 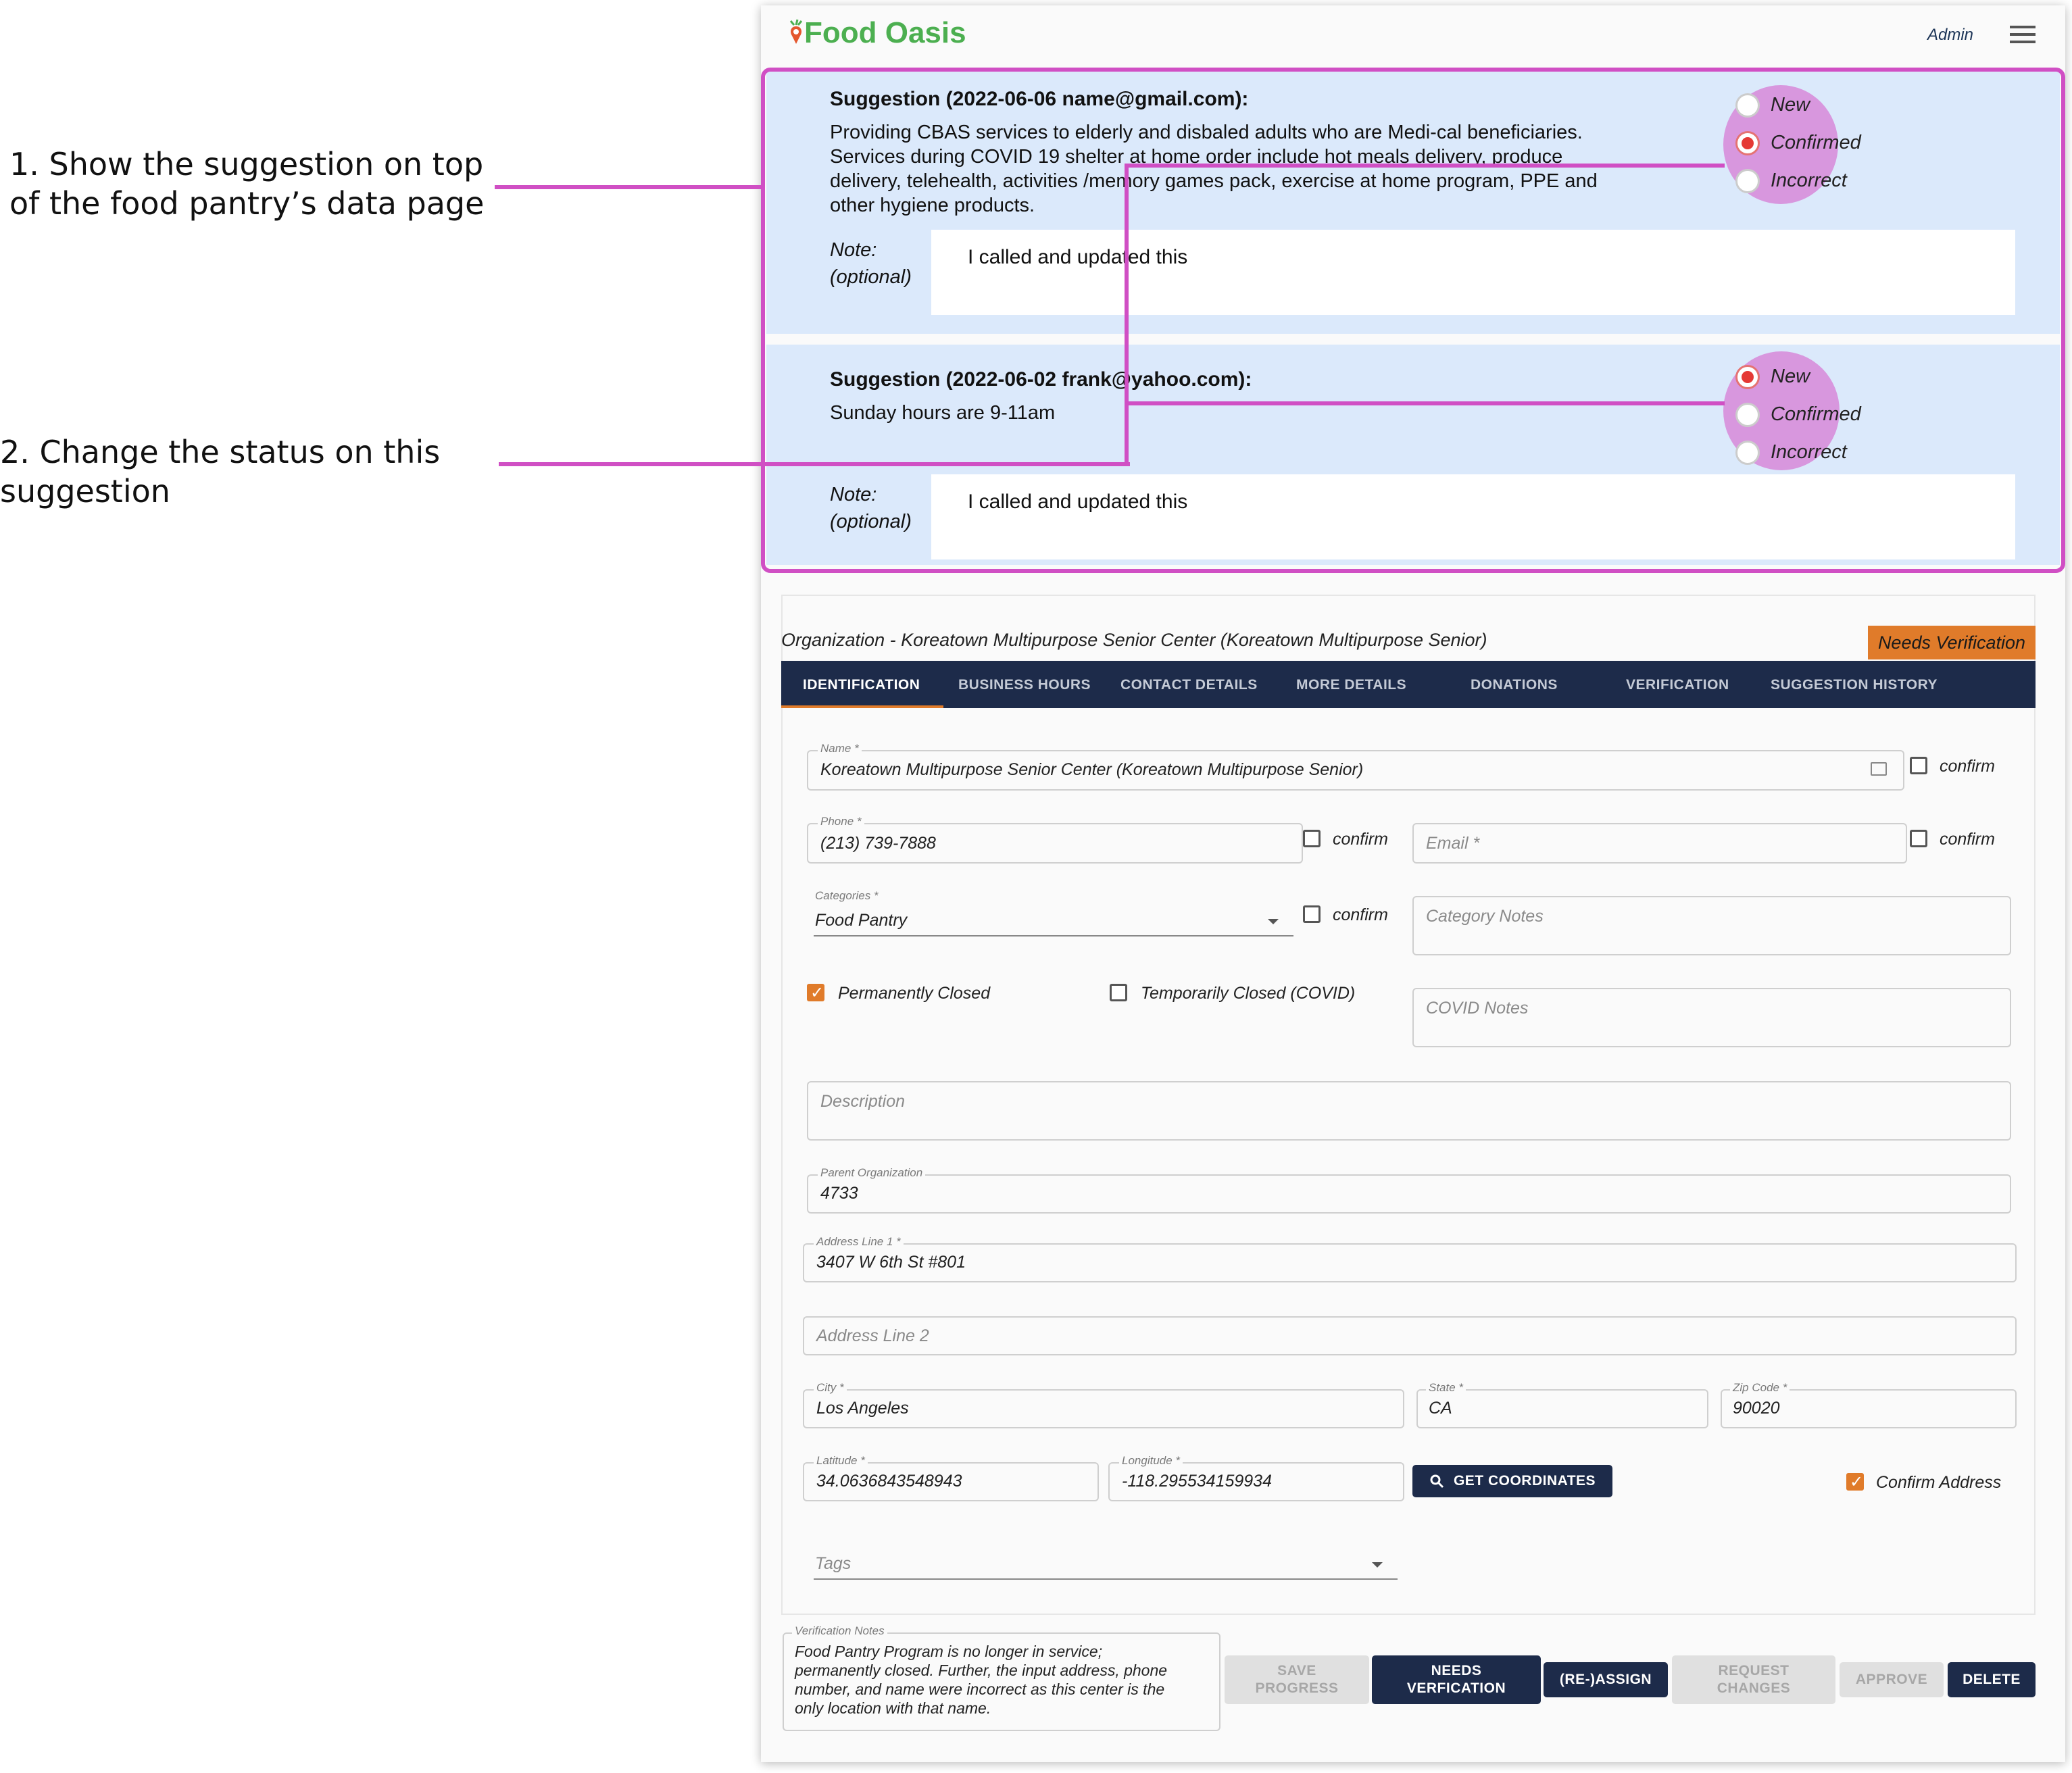 I want to click on hamburger-menu-icon, so click(x=2023, y=34).